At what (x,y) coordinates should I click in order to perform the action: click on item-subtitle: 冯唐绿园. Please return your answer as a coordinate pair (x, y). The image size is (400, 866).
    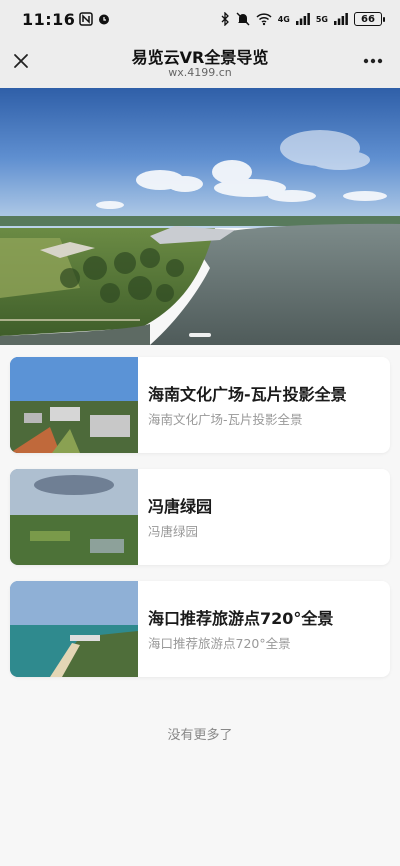
    Looking at the image, I should click on (173, 531).